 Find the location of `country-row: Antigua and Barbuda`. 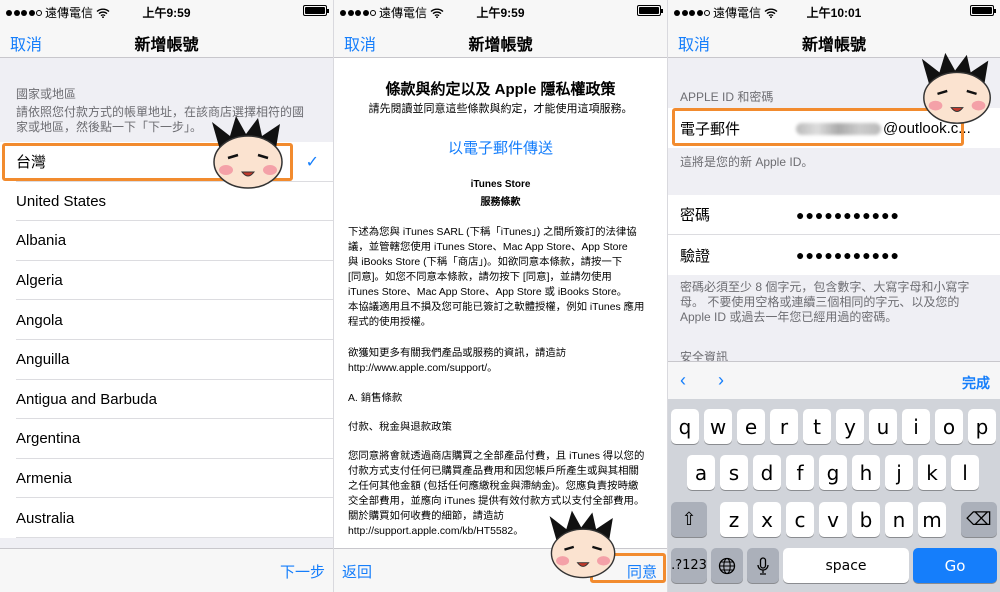

country-row: Antigua and Barbuda is located at coordinates (166, 400).